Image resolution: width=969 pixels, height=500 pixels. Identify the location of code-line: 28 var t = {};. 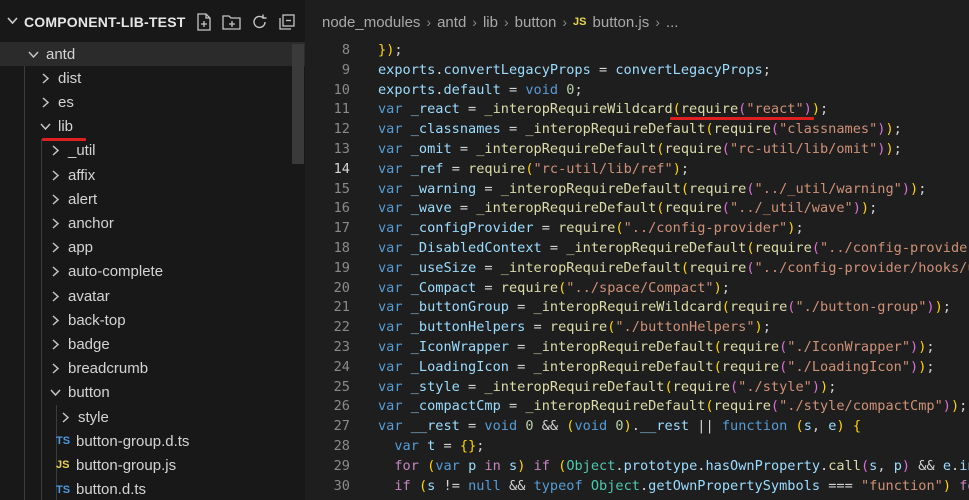
(637, 446).